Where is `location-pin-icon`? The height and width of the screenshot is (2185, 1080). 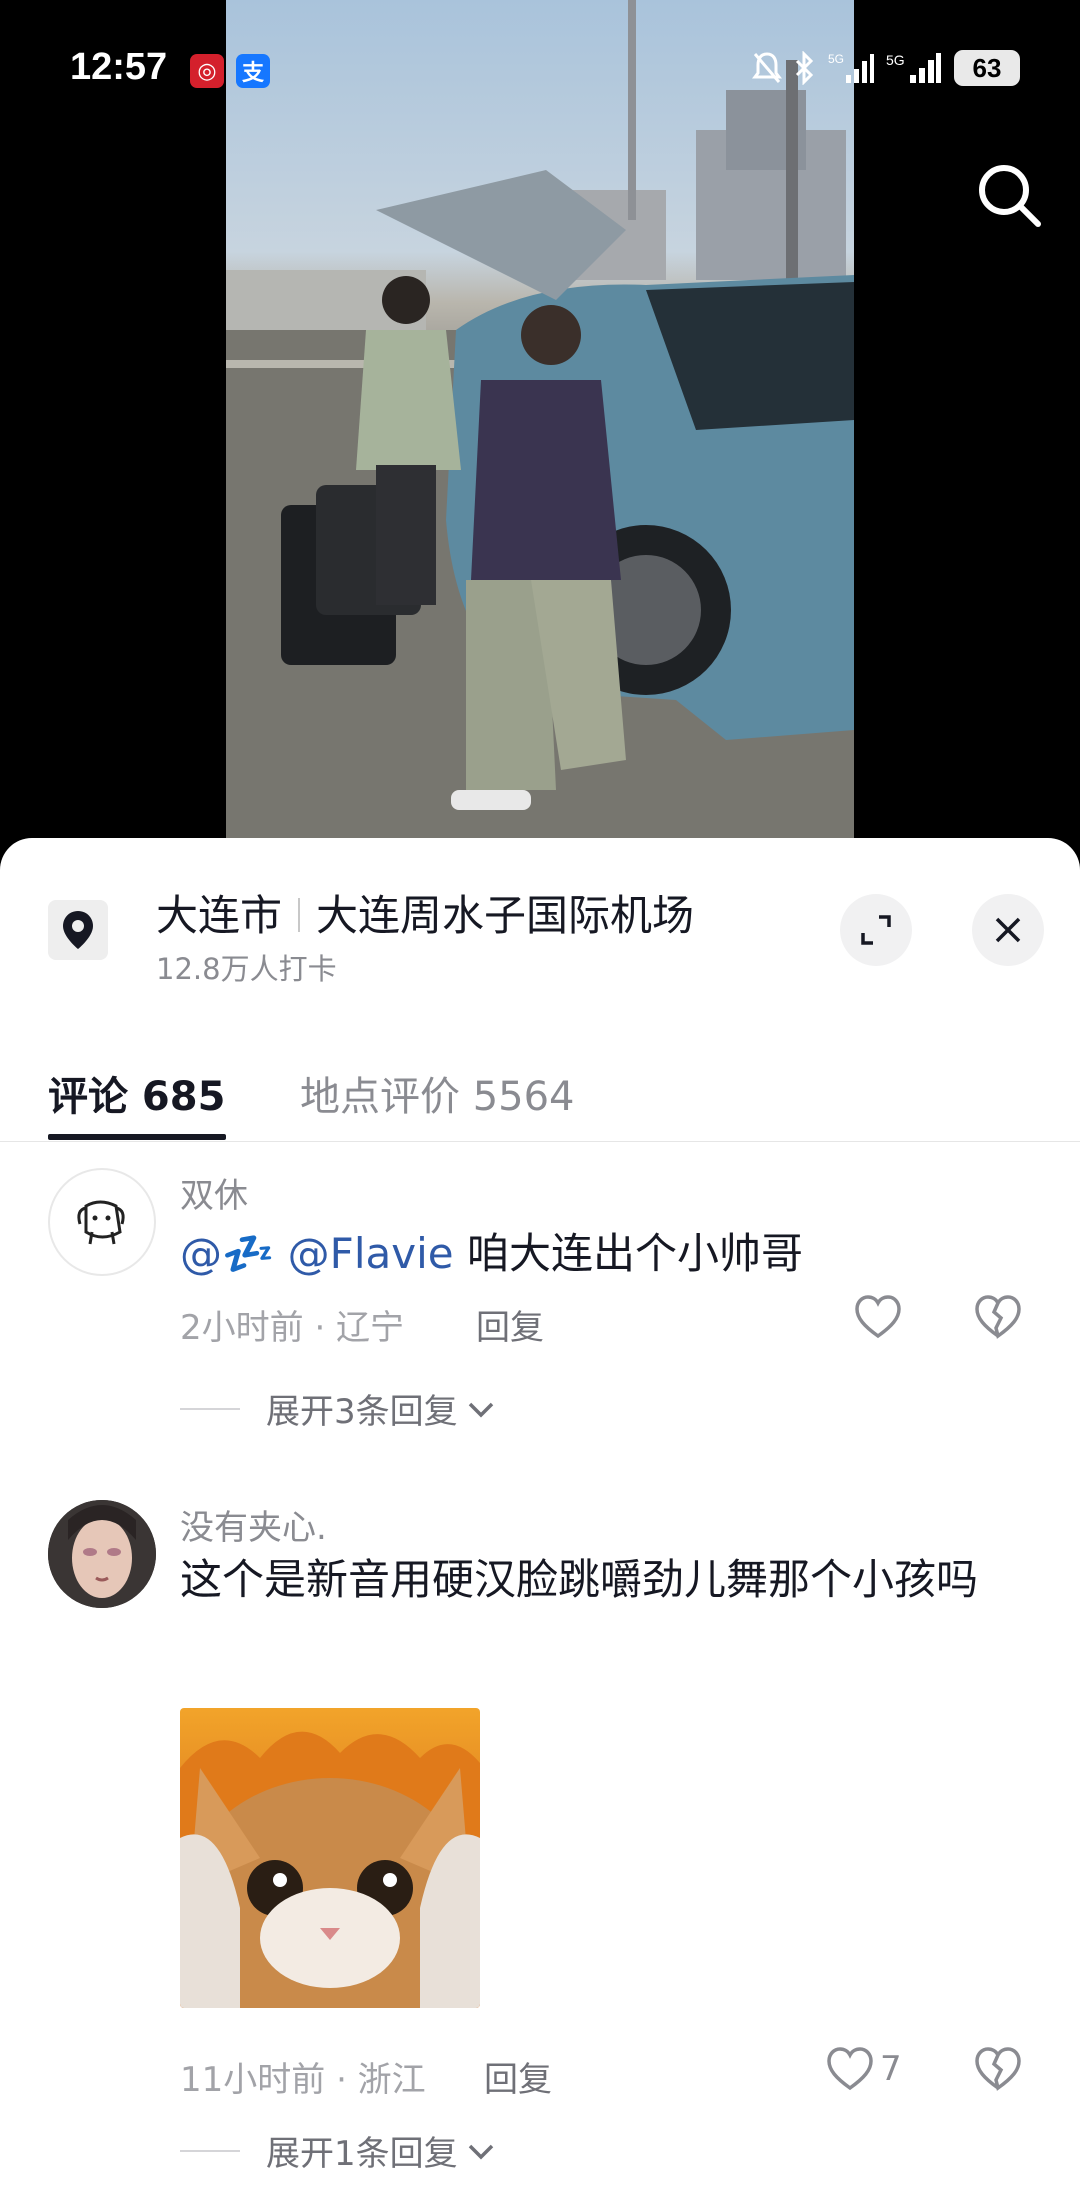 location-pin-icon is located at coordinates (78, 930).